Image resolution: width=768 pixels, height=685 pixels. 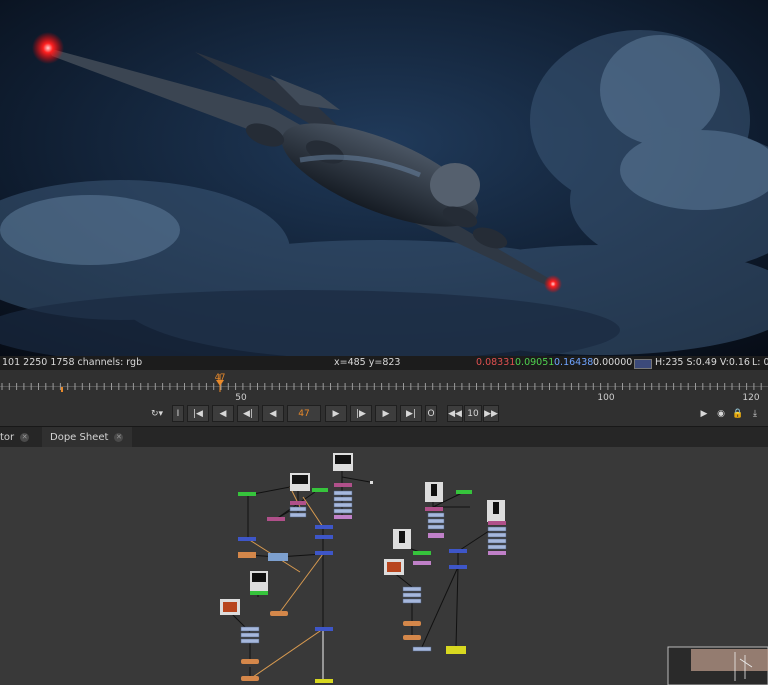 I want to click on next-increment-icon: ▶, so click(x=386, y=413).